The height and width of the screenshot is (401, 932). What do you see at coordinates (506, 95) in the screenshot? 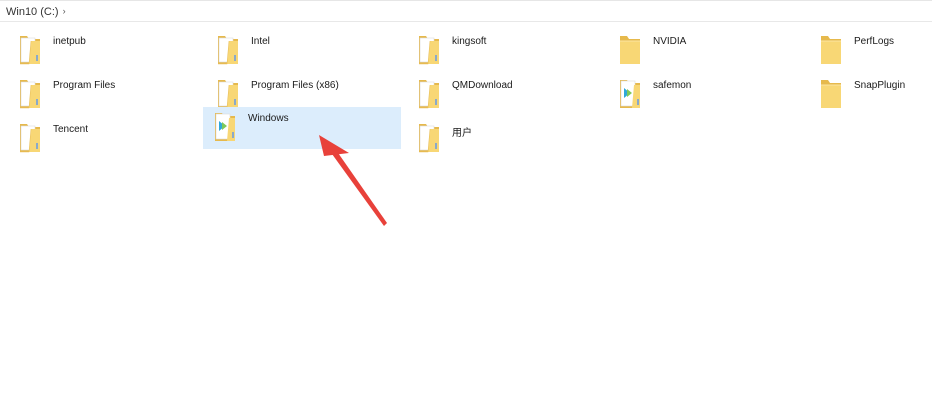
I see `folder-item: QMDownload` at bounding box center [506, 95].